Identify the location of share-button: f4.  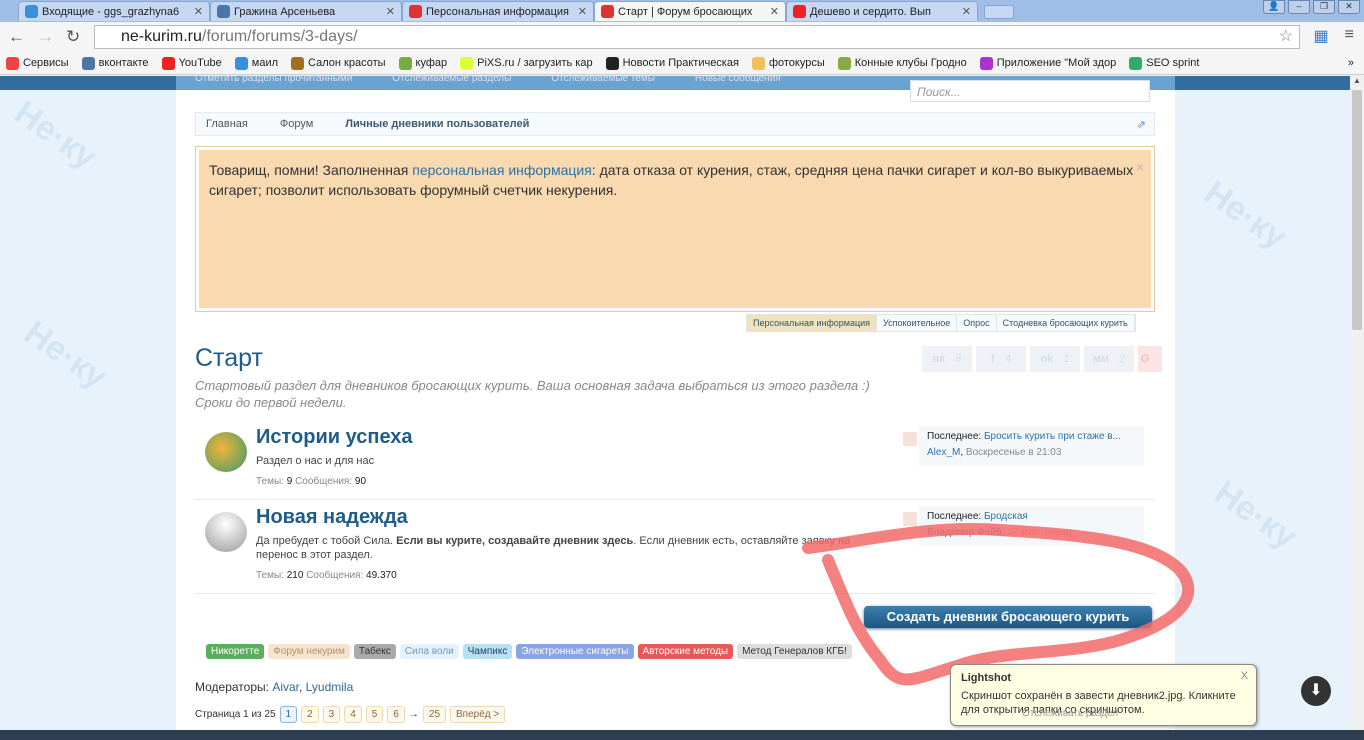
(1001, 359).